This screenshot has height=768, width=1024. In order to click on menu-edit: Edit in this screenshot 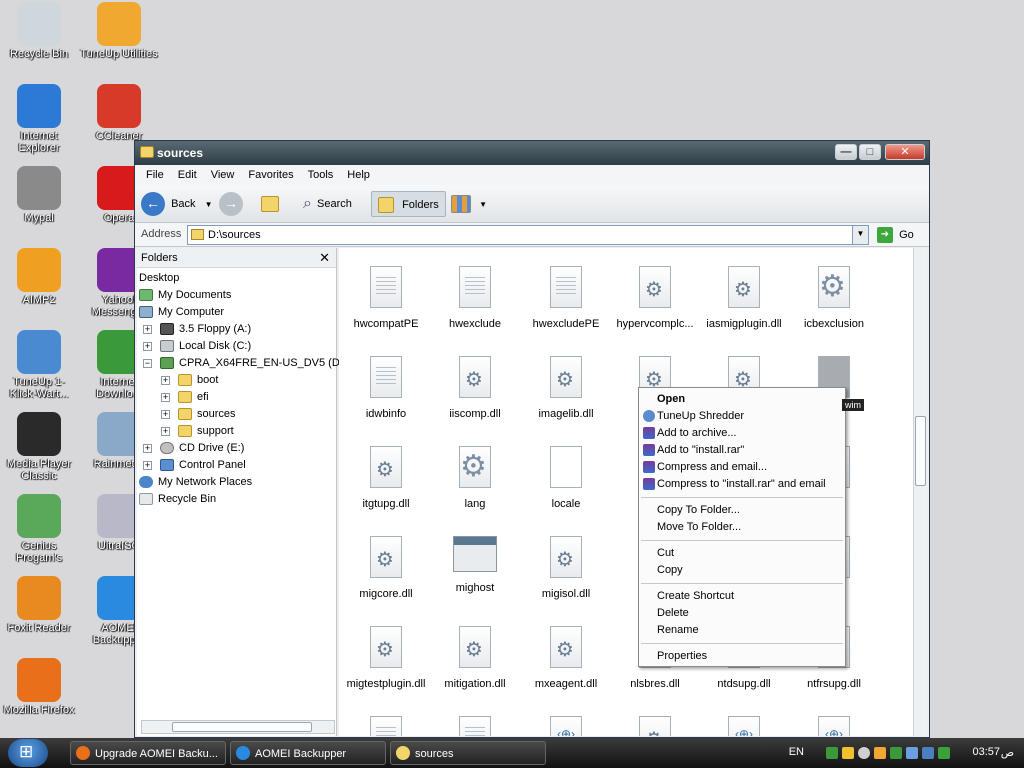, I will do `click(187, 175)`.